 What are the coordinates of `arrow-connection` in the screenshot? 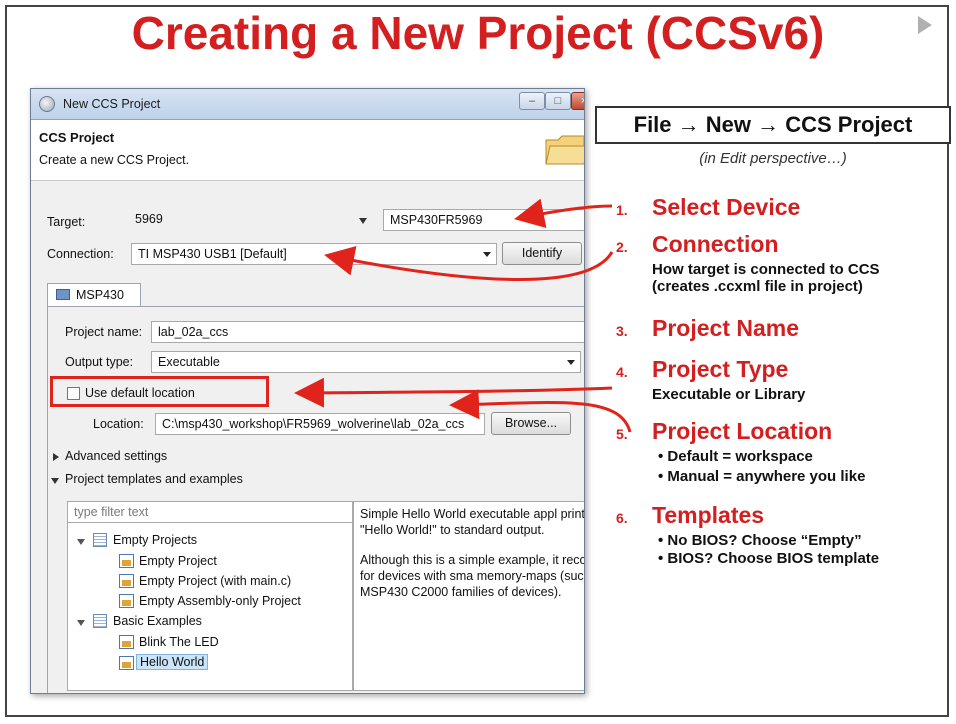 It's located at (469, 263).